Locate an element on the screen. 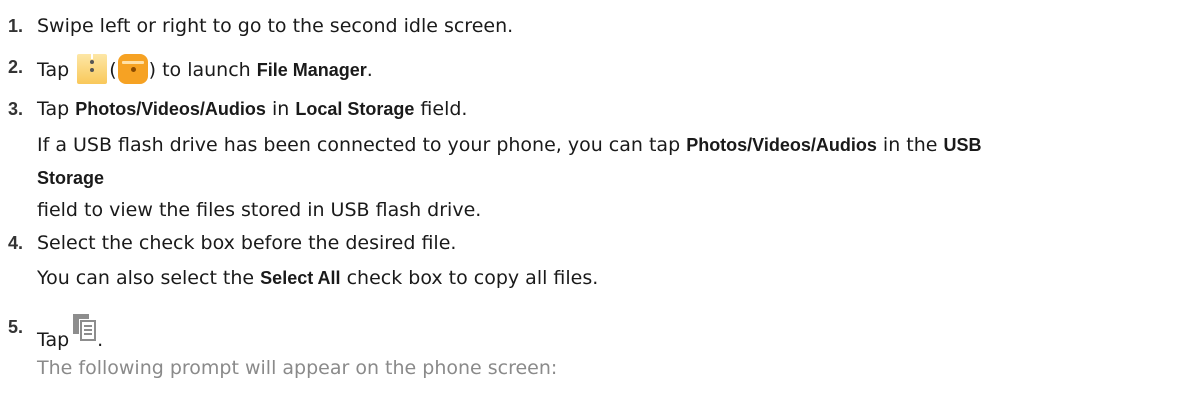 The width and height of the screenshot is (1194, 398). storage-label: Storage is located at coordinates (71, 178).